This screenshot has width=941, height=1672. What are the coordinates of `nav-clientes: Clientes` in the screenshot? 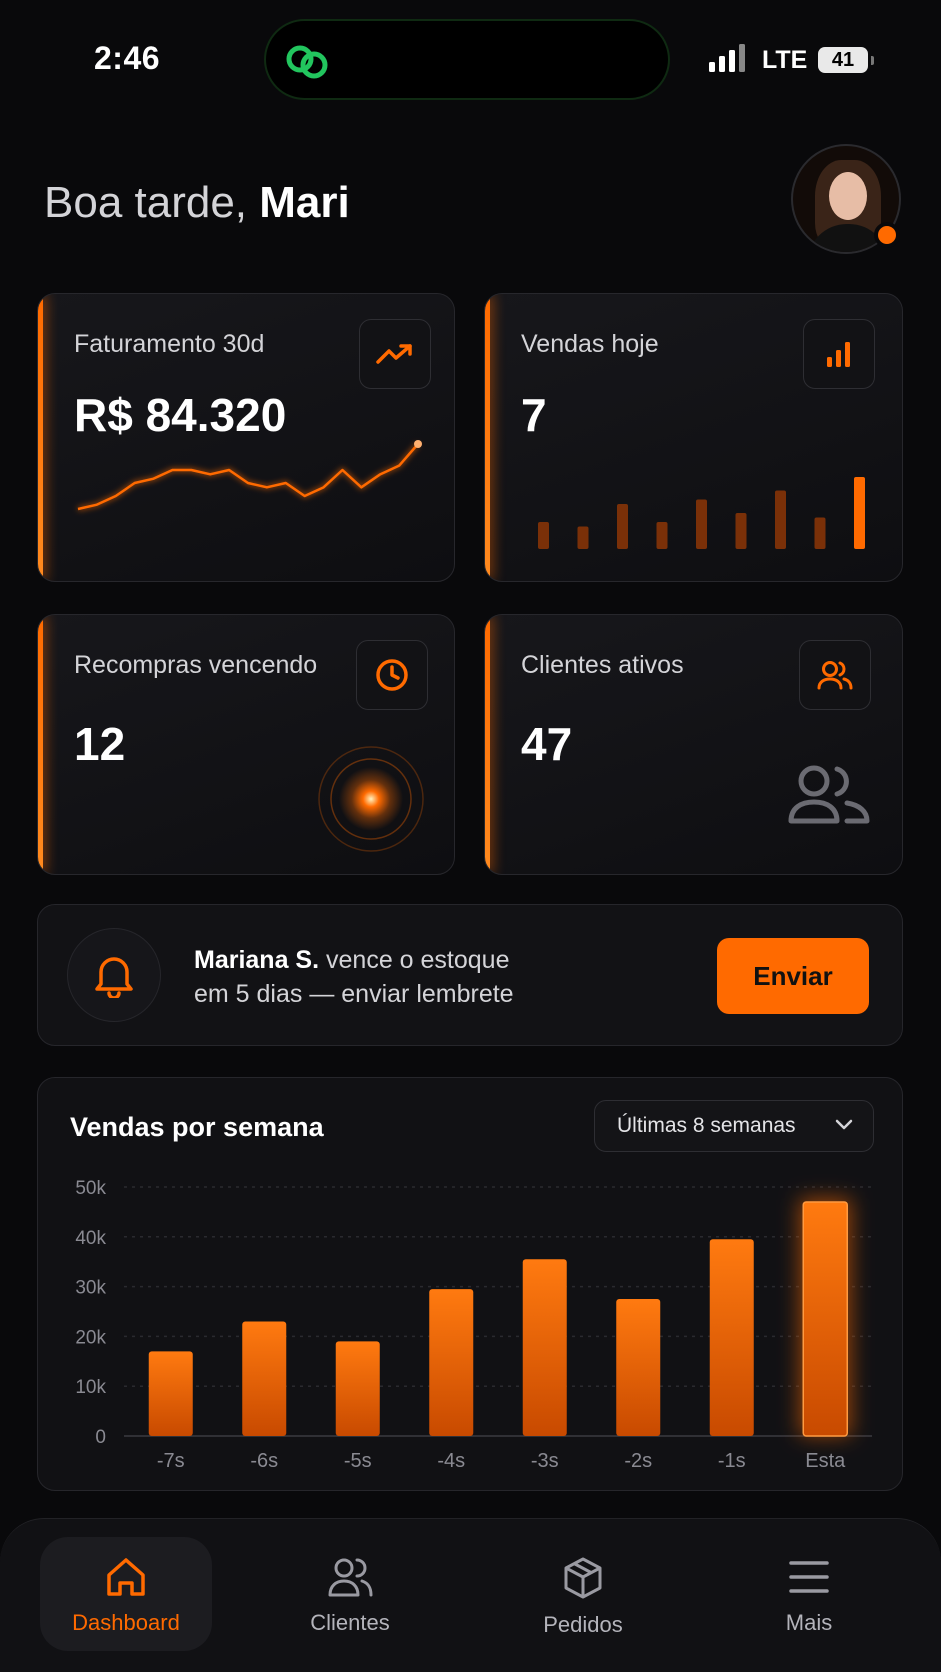 It's located at (350, 1594).